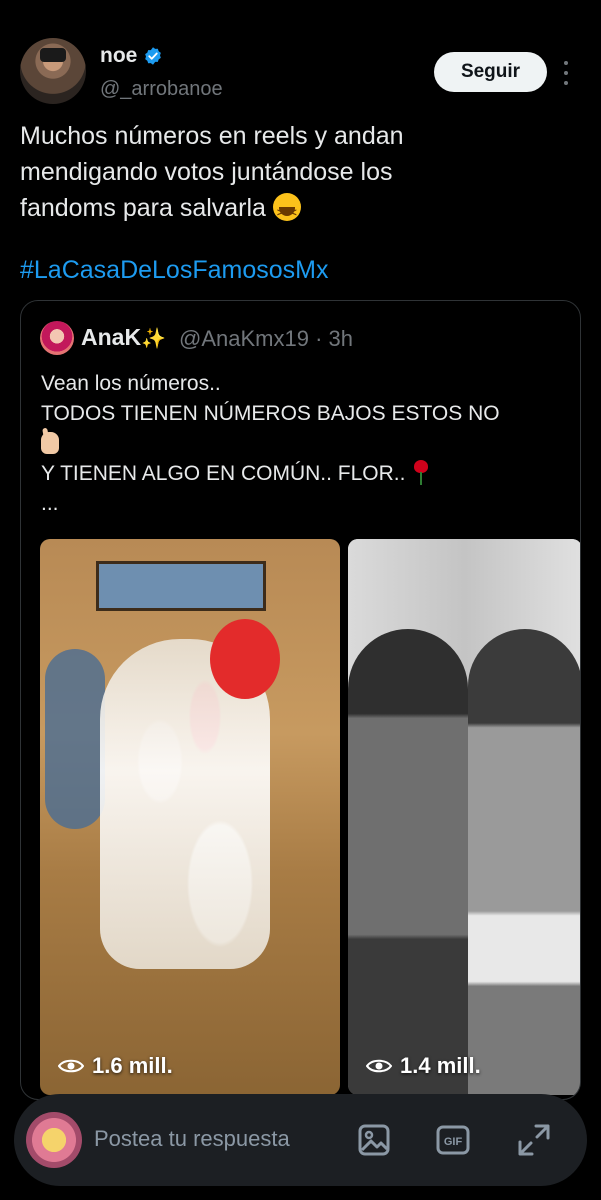  Describe the element at coordinates (300, 1140) in the screenshot. I see `reply-composer: Postea tu respuesta GIF` at that location.